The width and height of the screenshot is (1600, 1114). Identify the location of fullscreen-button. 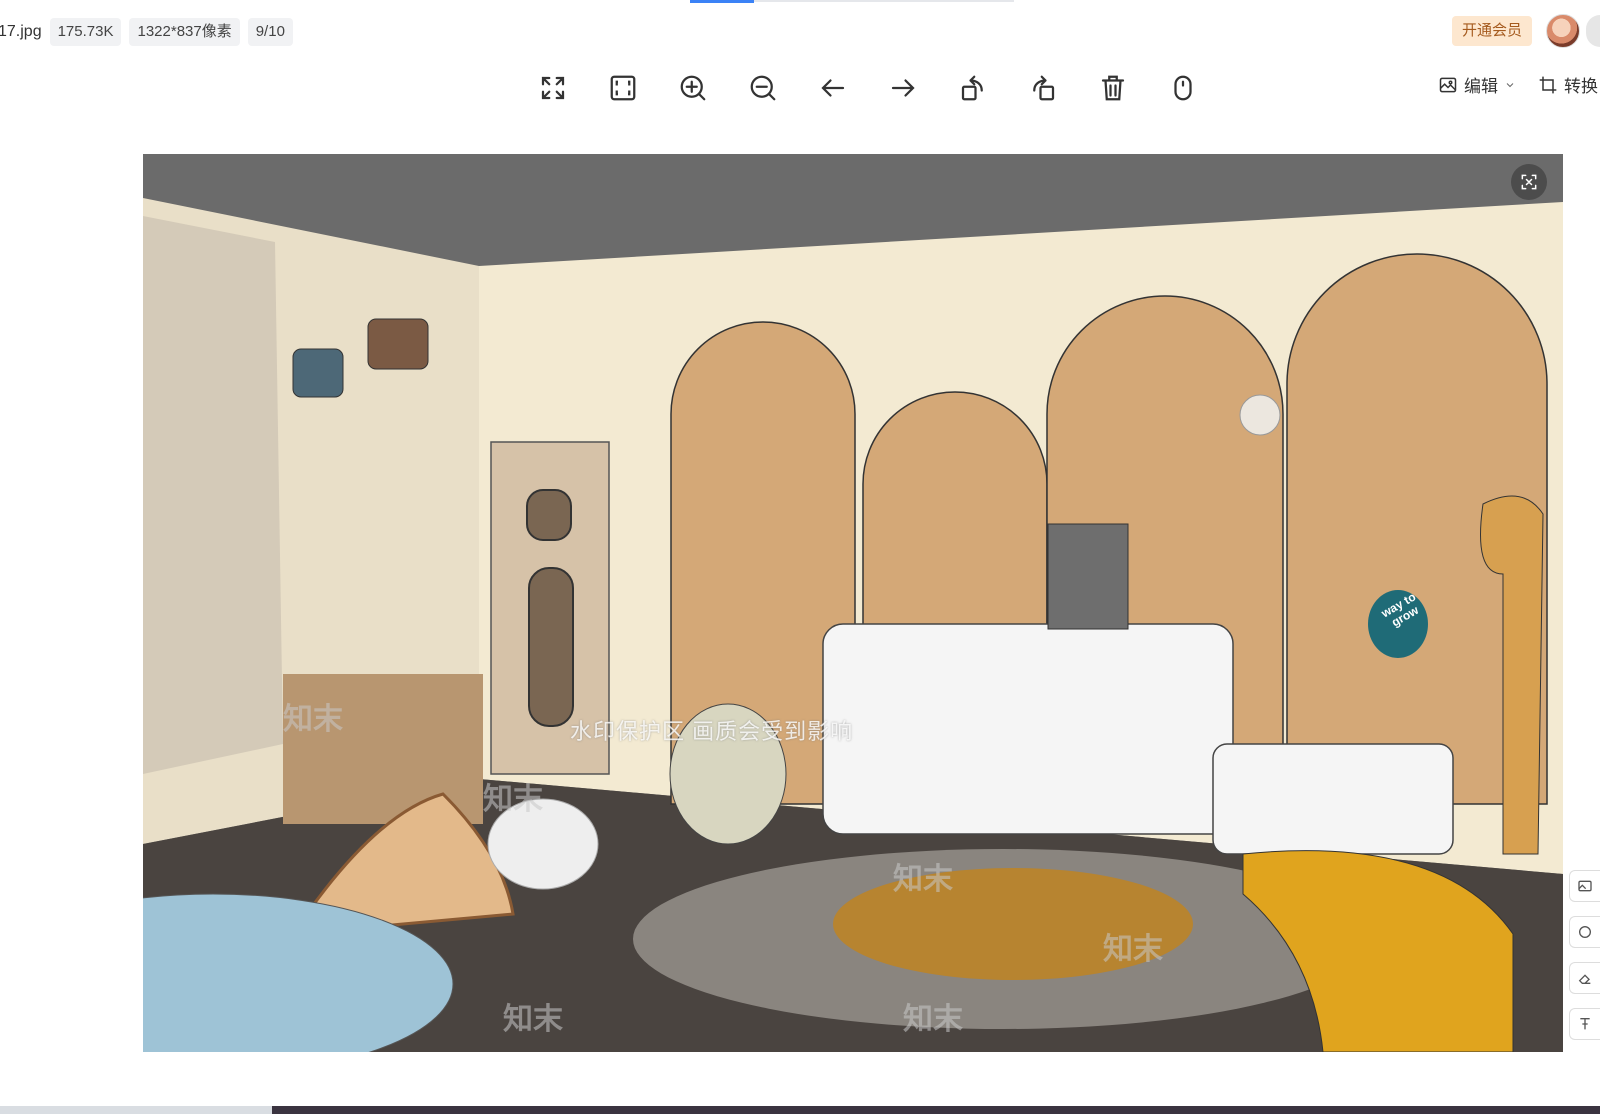
(553, 88).